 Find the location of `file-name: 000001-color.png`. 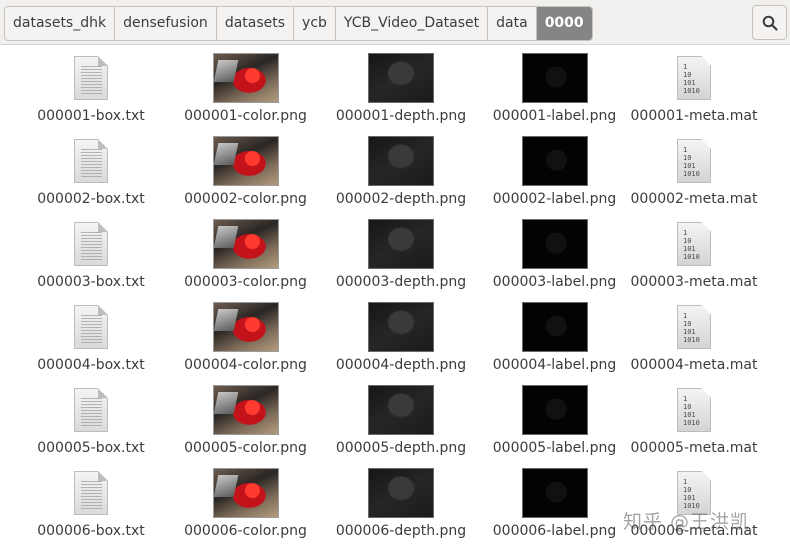

file-name: 000001-color.png is located at coordinates (245, 116).